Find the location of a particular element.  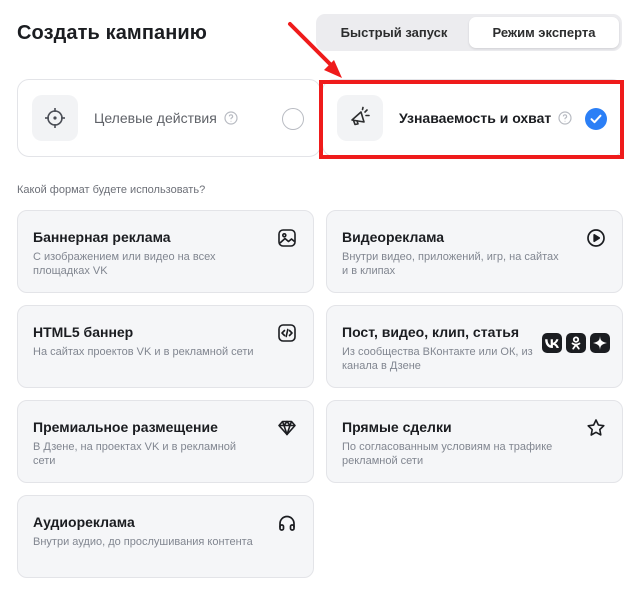

page-title: Создать кампанию is located at coordinates (112, 33).